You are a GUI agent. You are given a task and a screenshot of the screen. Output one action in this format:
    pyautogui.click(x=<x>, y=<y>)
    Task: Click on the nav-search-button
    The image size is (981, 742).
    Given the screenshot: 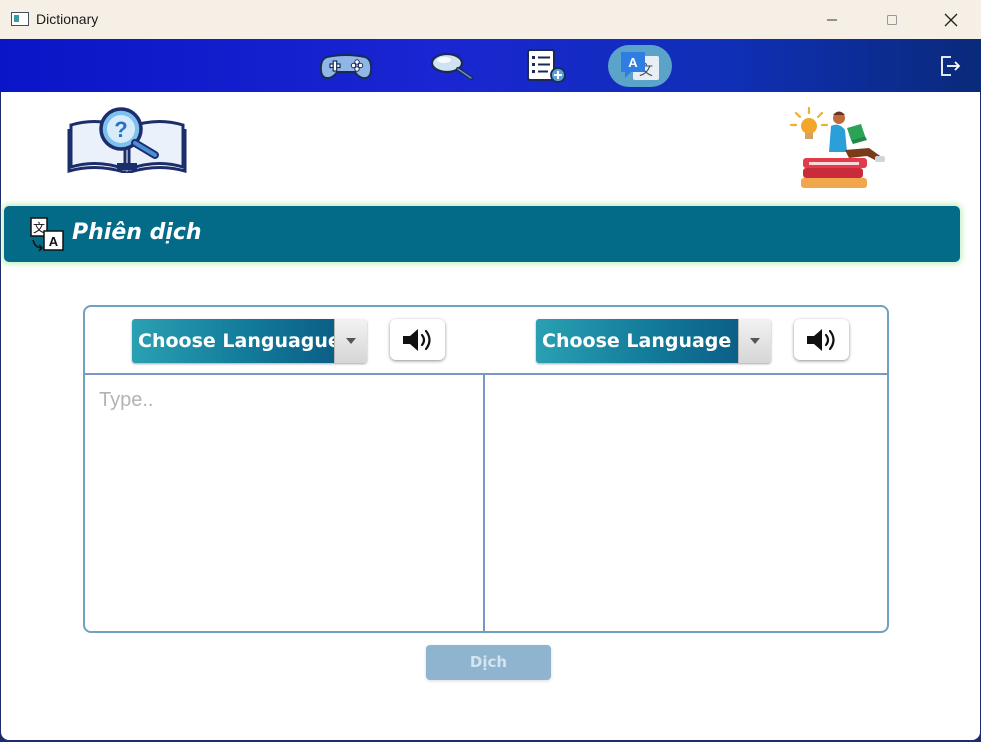 What is the action you would take?
    pyautogui.click(x=452, y=66)
    